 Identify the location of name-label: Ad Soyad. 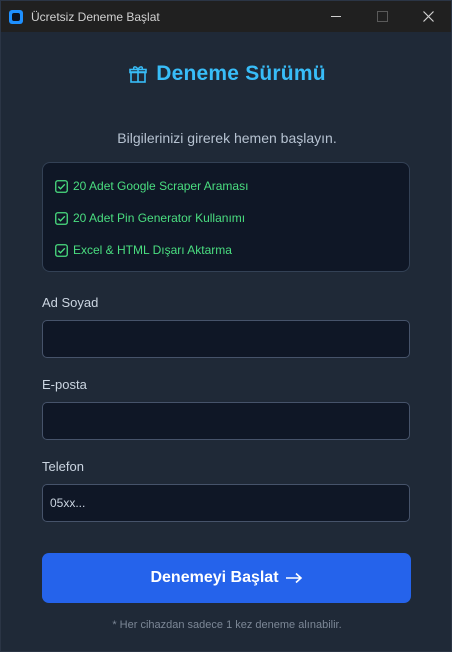
(70, 302).